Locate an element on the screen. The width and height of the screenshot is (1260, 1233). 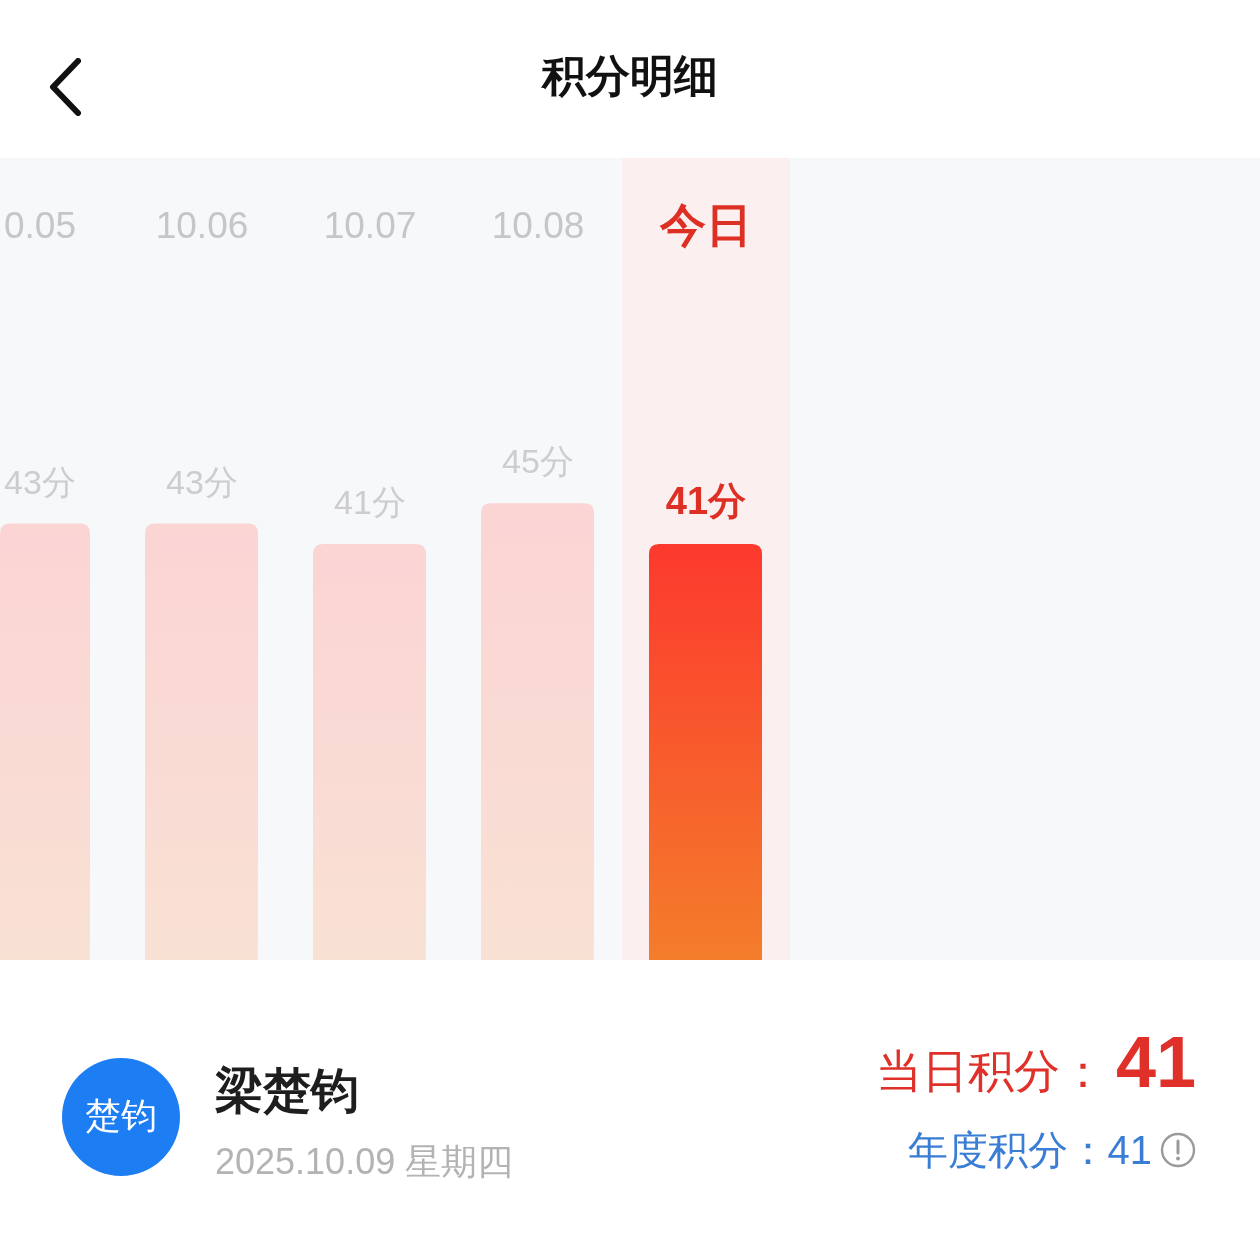
annual-points-label: 年度积分： is located at coordinates (1007, 1150).